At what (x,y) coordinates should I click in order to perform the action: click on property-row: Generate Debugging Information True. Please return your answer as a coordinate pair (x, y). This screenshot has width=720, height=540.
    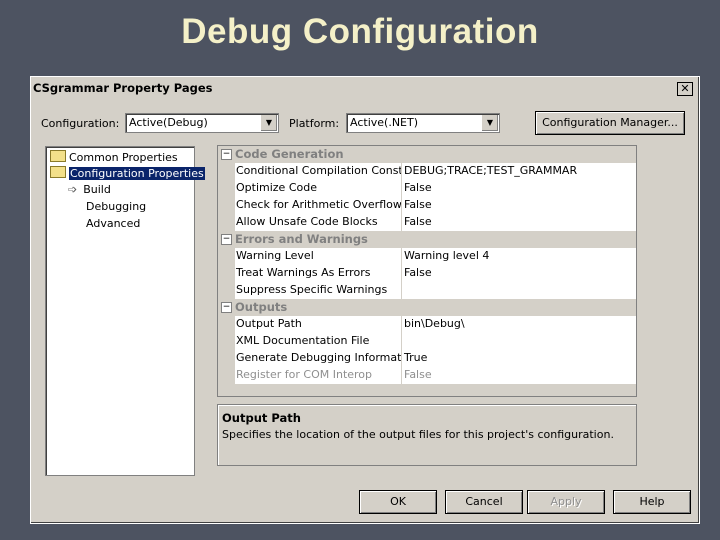
    Looking at the image, I should click on (427, 359).